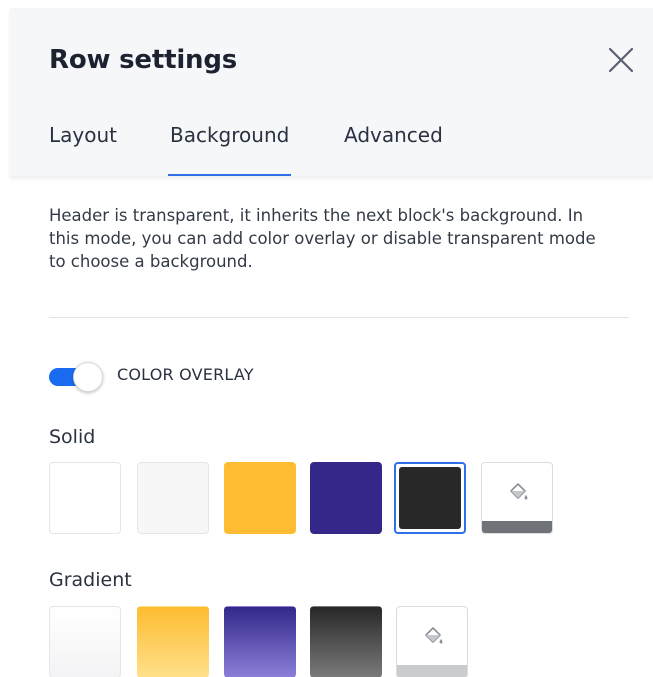 The image size is (653, 677). Describe the element at coordinates (331, 147) in the screenshot. I see `tab-bar: Layout Background Advanced` at that location.